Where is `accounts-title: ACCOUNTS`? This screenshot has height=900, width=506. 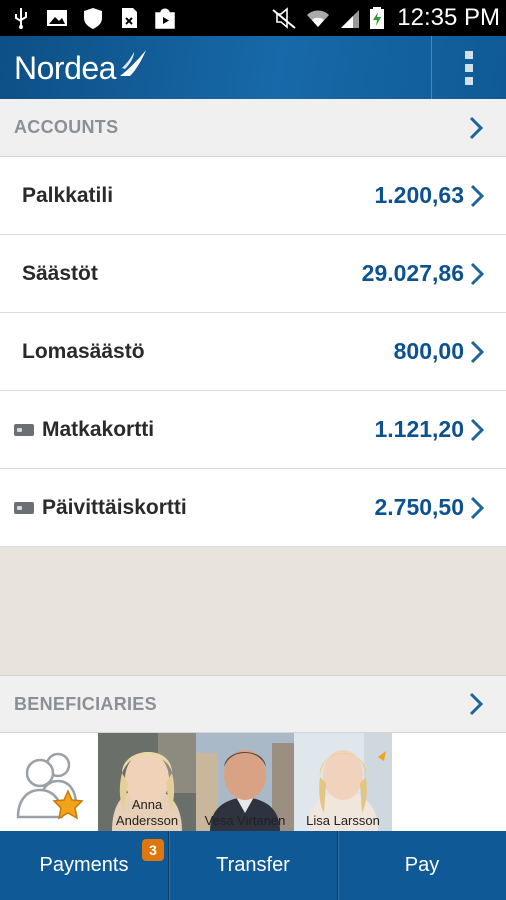 accounts-title: ACCOUNTS is located at coordinates (66, 127).